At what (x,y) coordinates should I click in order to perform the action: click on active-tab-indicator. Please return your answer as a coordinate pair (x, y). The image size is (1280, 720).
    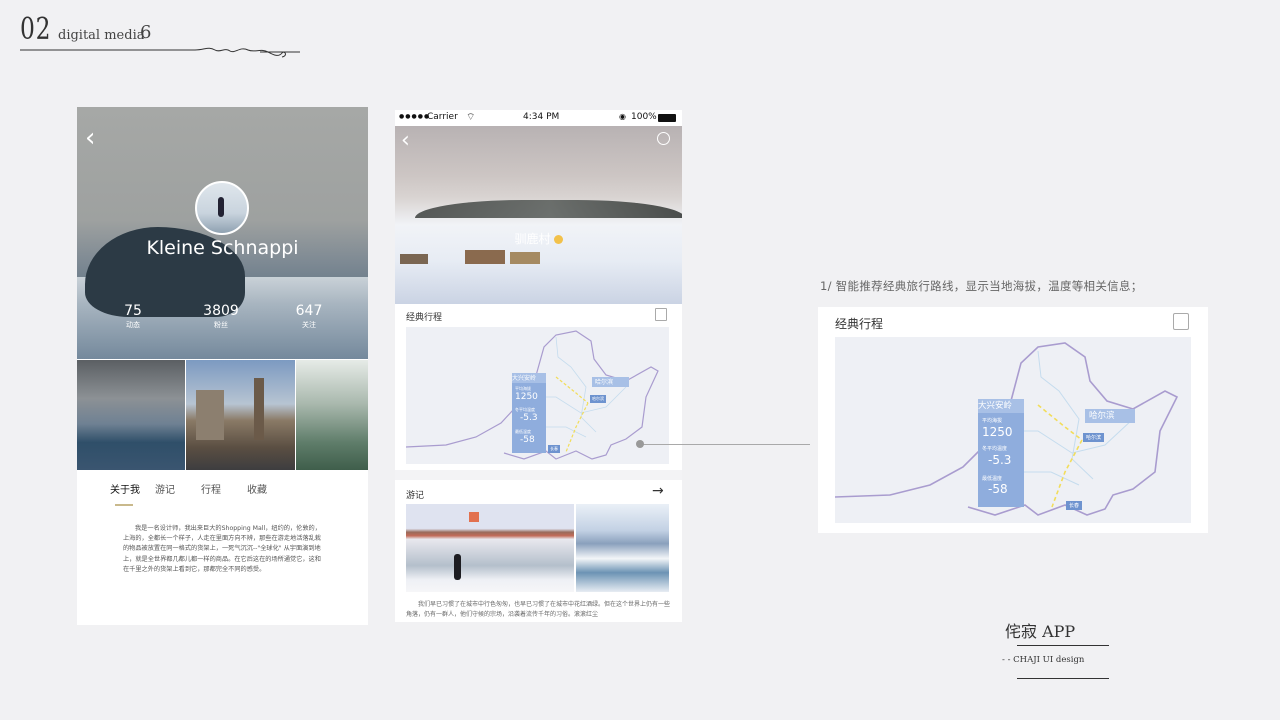
    Looking at the image, I should click on (124, 505).